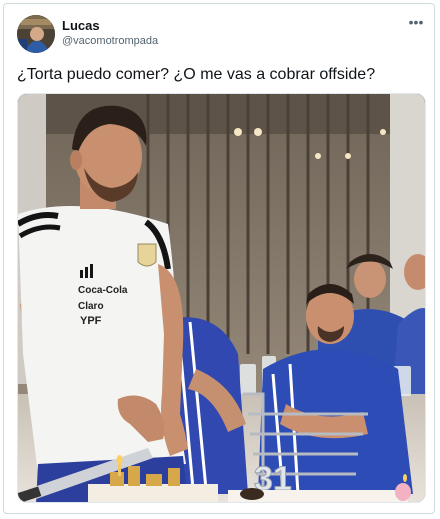  I want to click on more-dots-icon: •••, so click(416, 22).